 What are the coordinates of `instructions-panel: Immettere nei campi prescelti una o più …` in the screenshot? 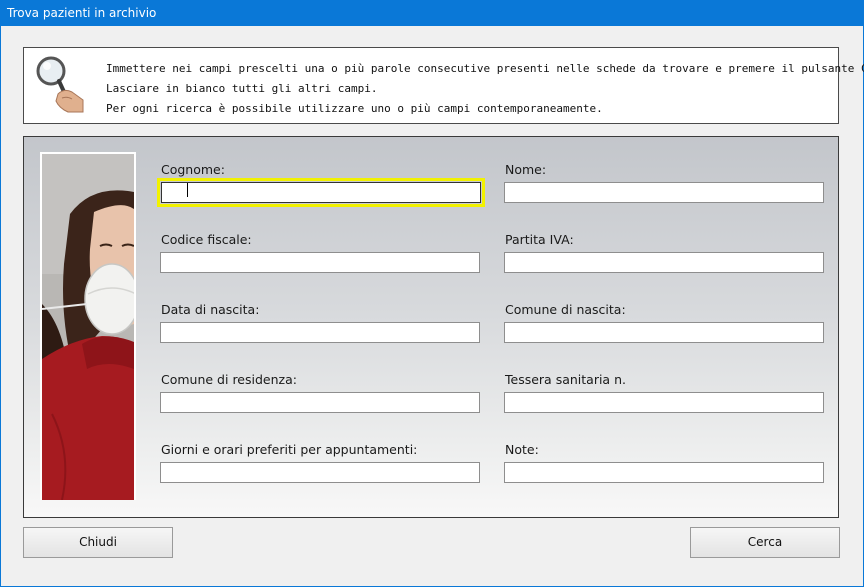 It's located at (443, 85).